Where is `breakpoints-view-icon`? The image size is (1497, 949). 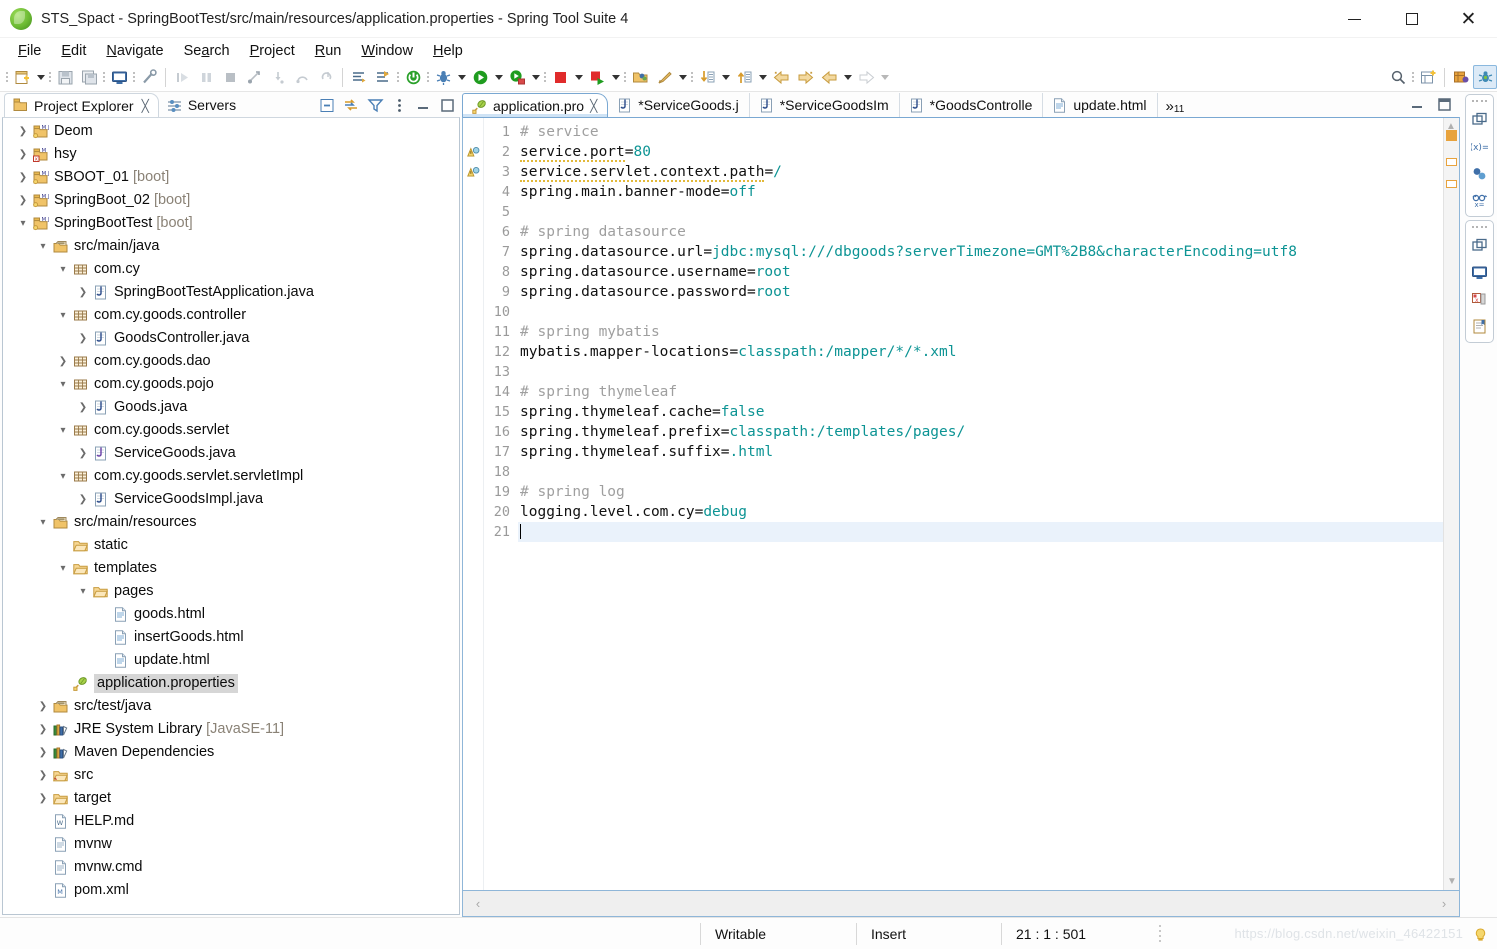
breakpoints-view-icon is located at coordinates (1479, 173).